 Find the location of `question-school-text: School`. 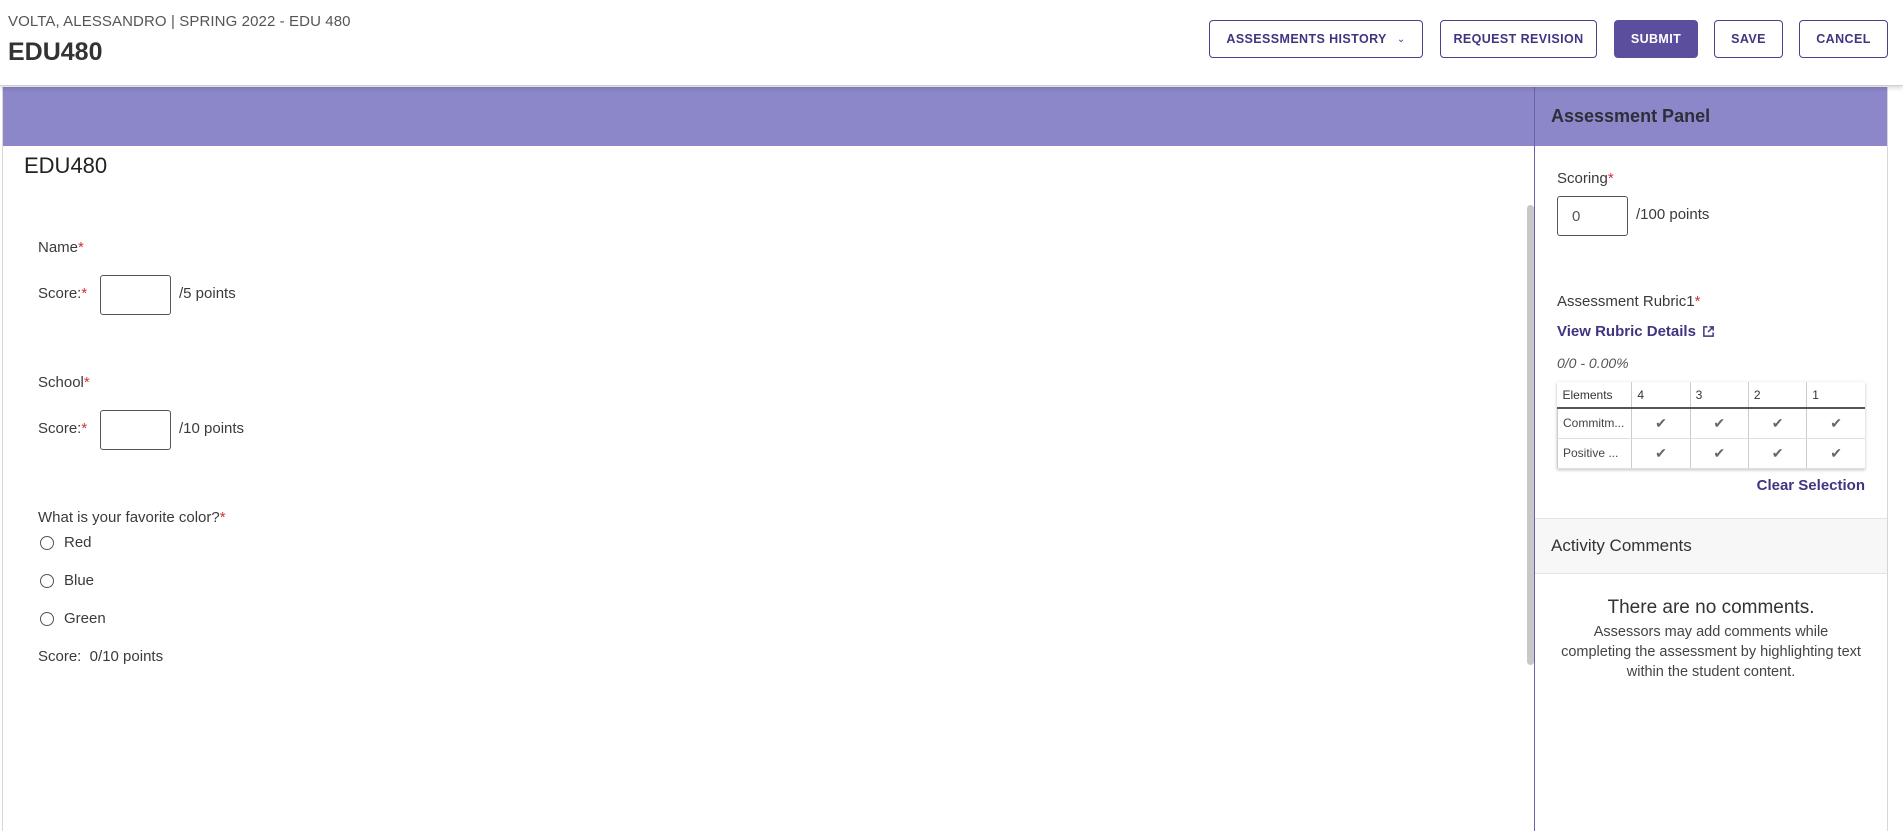

question-school-text: School is located at coordinates (61, 382).